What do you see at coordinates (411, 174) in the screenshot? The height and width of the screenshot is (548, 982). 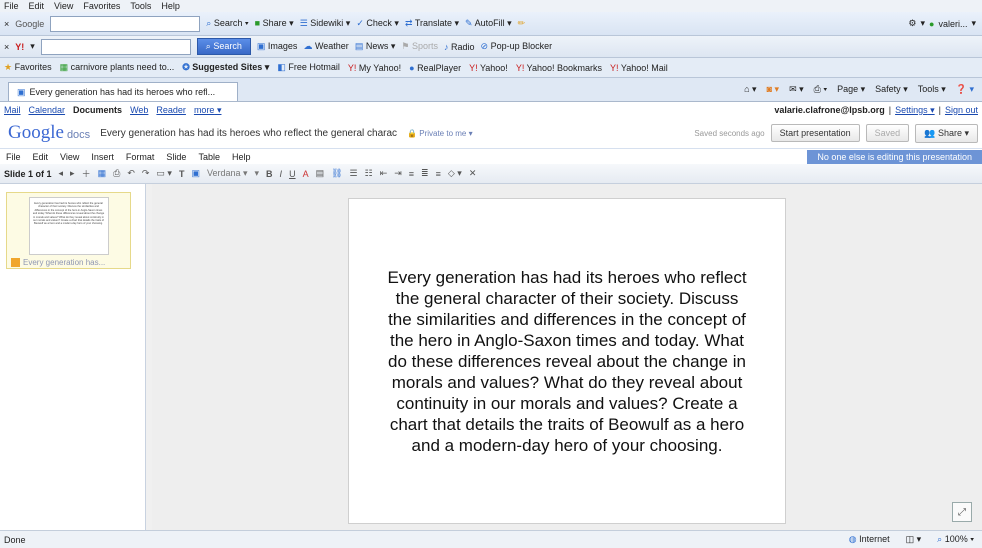 I see `align-left-icon: ≡` at bounding box center [411, 174].